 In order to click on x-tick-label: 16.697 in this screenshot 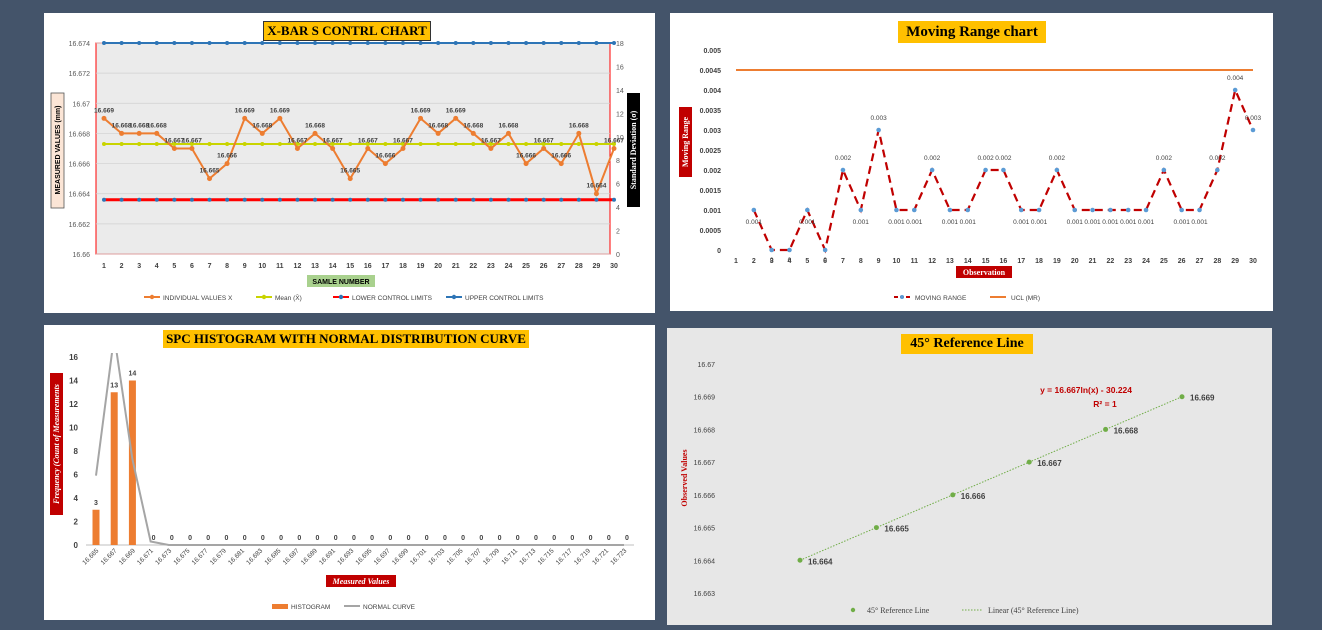, I will do `click(382, 556)`.